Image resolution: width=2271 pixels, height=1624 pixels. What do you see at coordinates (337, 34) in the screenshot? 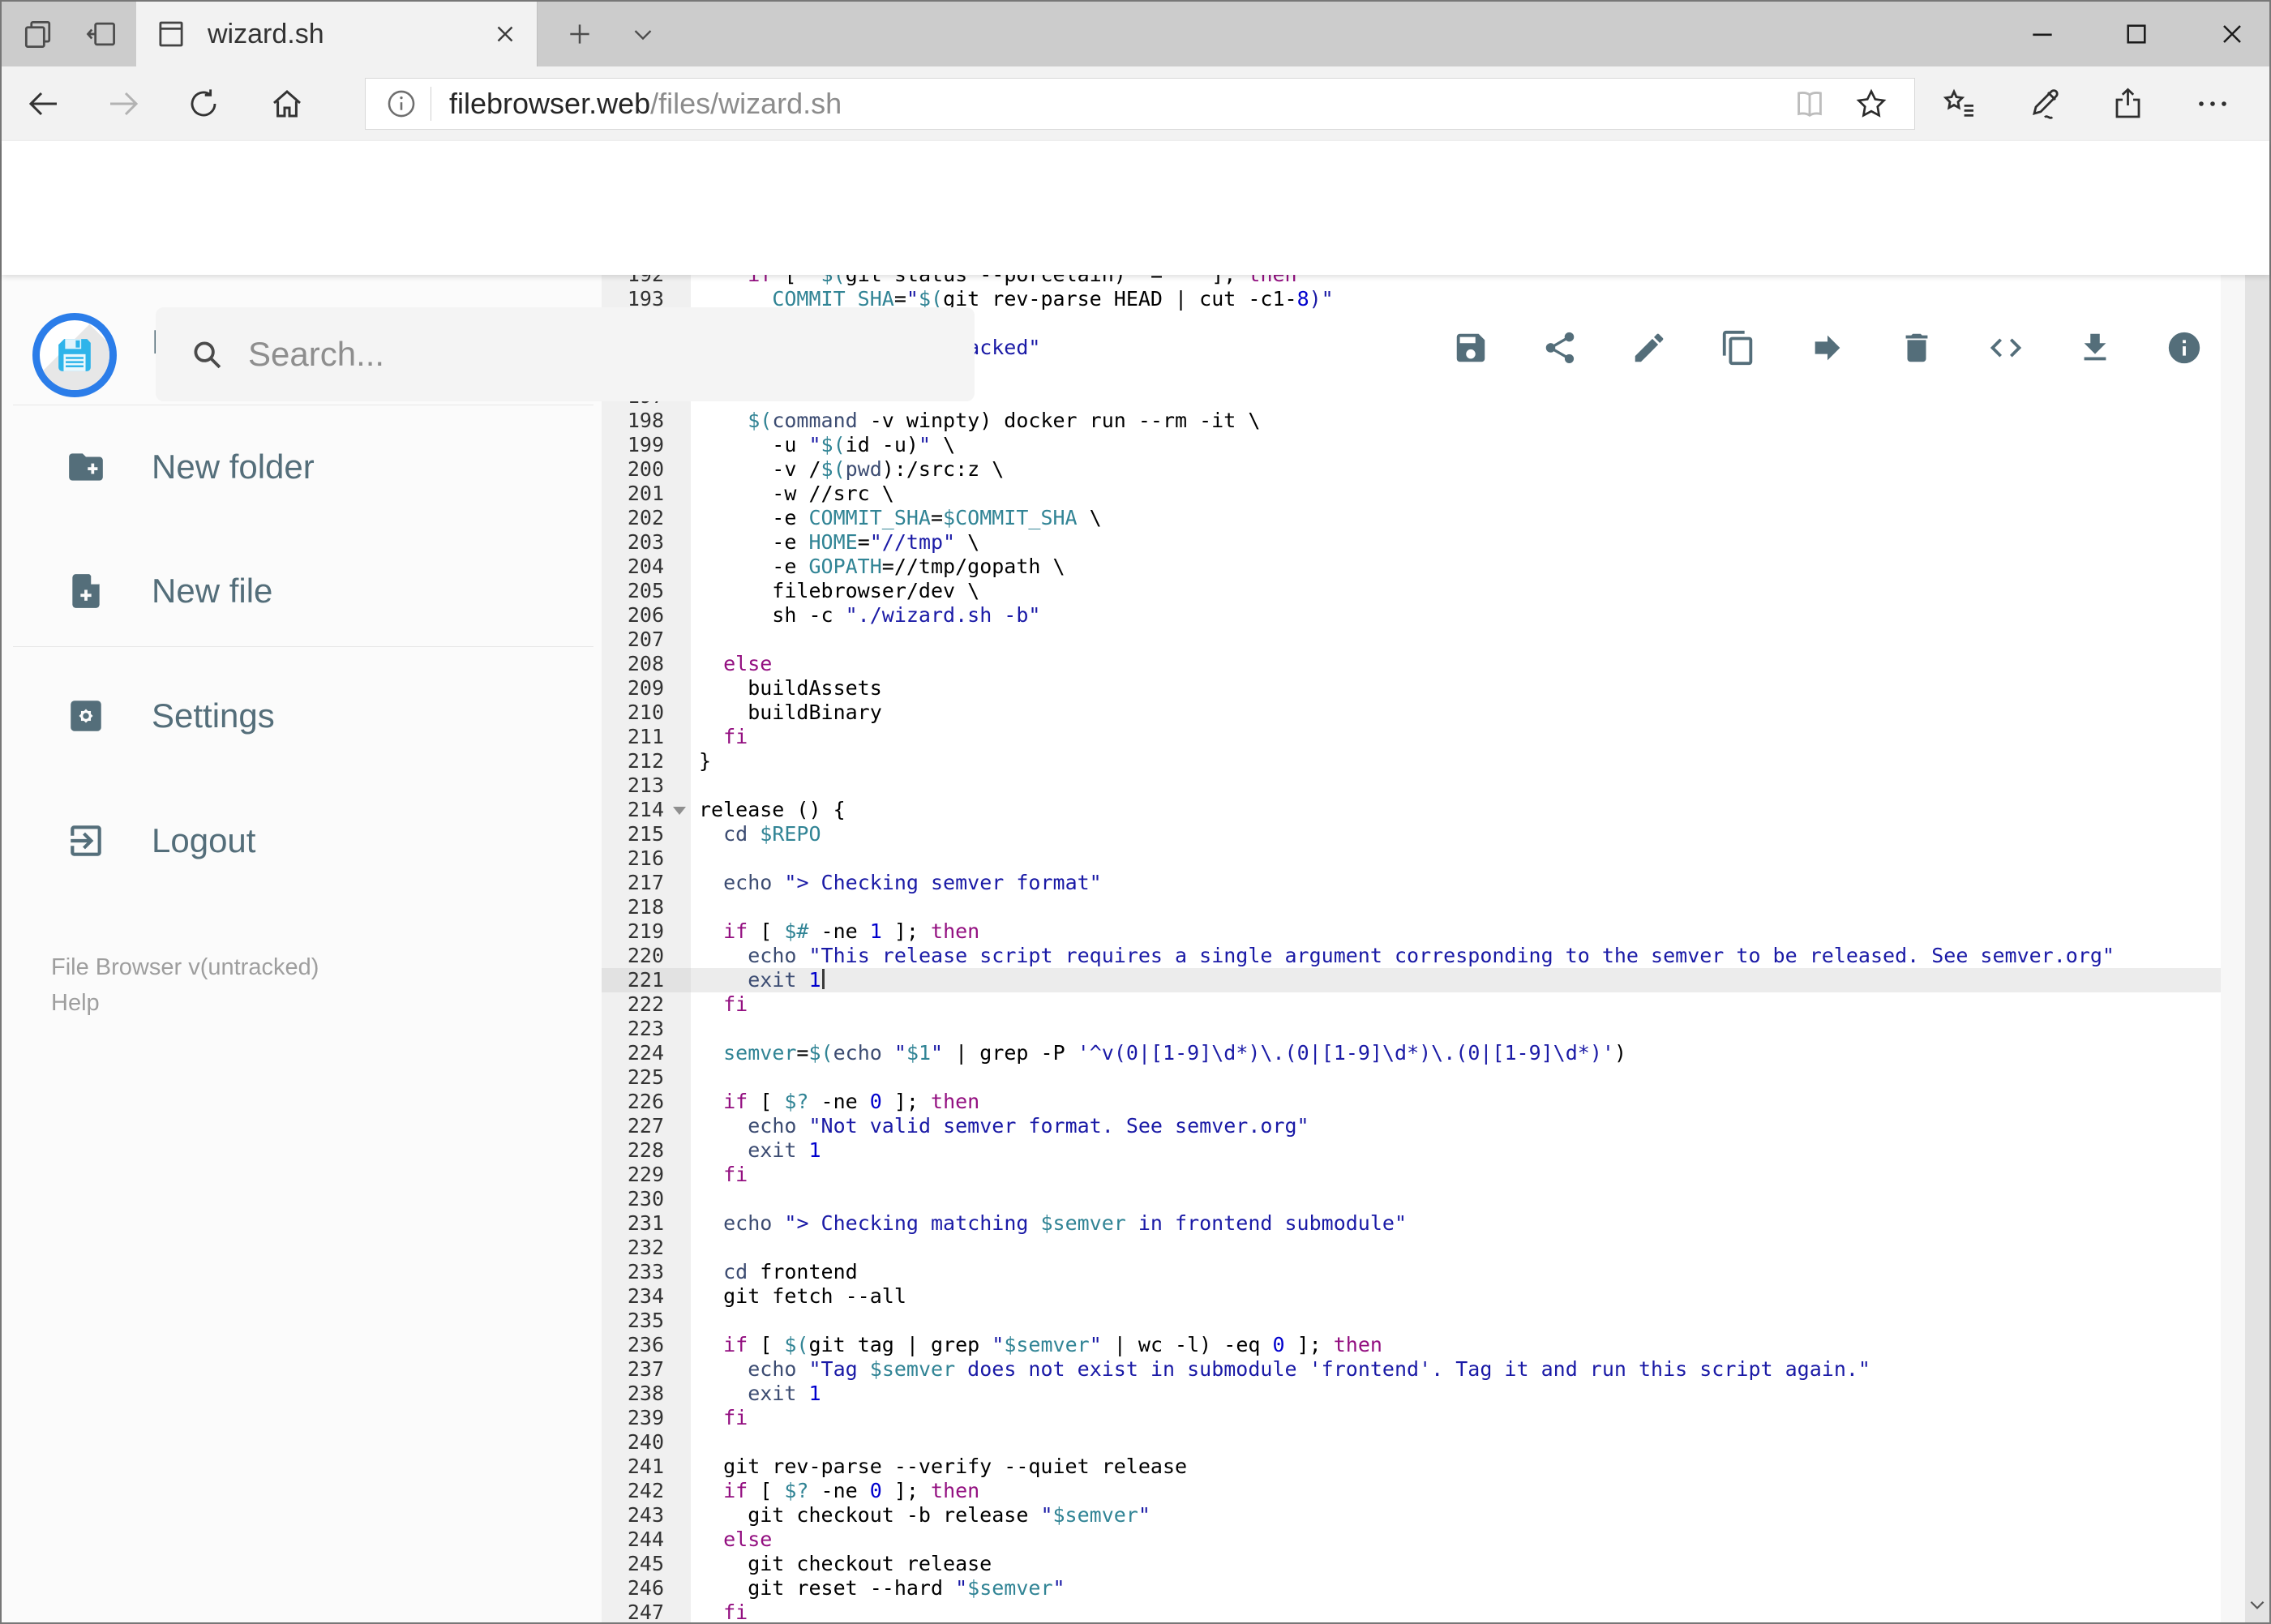
I see `browser-tab: wizard.sh` at bounding box center [337, 34].